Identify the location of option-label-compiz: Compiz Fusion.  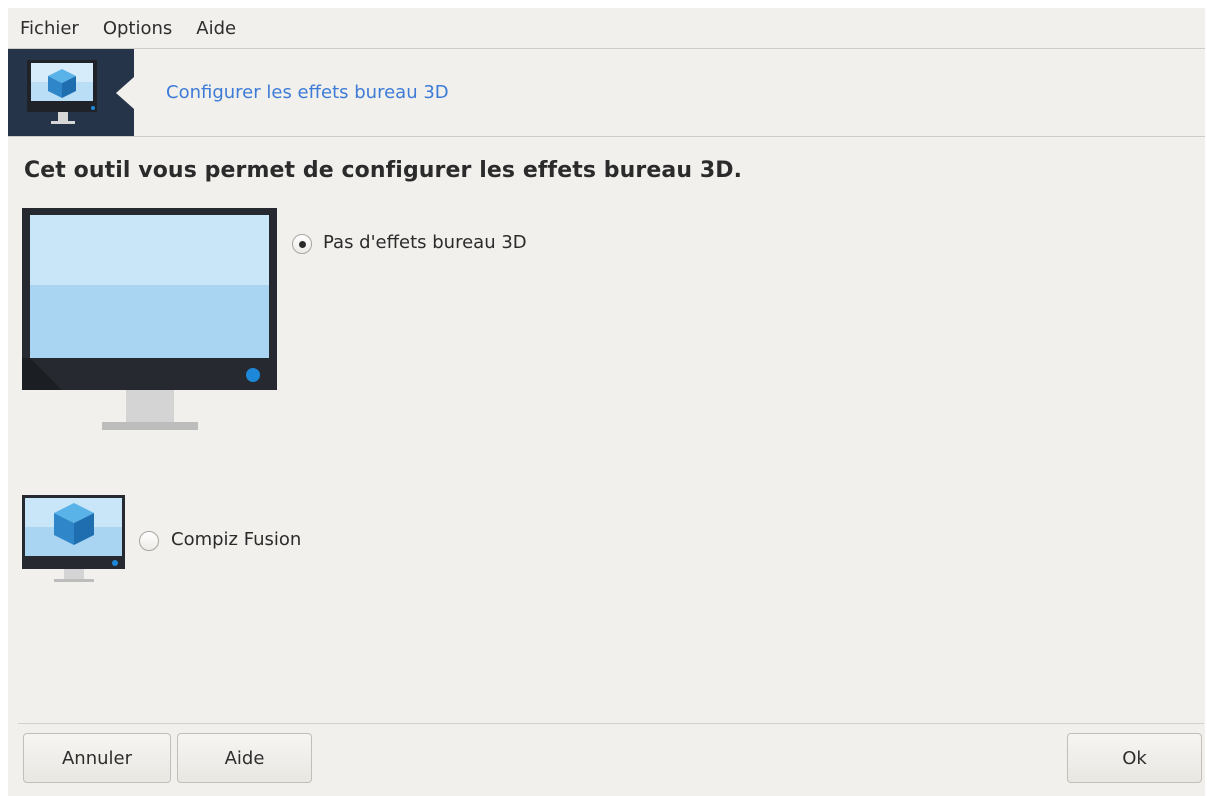
(236, 539).